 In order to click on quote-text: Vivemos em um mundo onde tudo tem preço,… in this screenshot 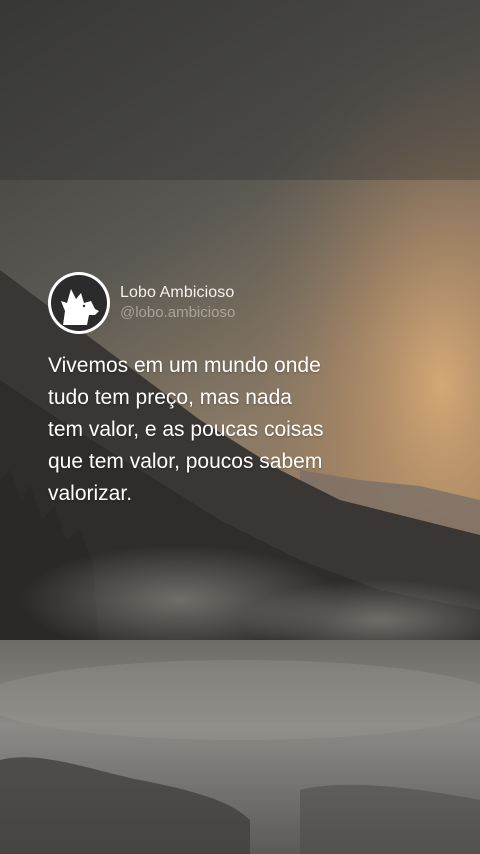, I will do `click(186, 429)`.